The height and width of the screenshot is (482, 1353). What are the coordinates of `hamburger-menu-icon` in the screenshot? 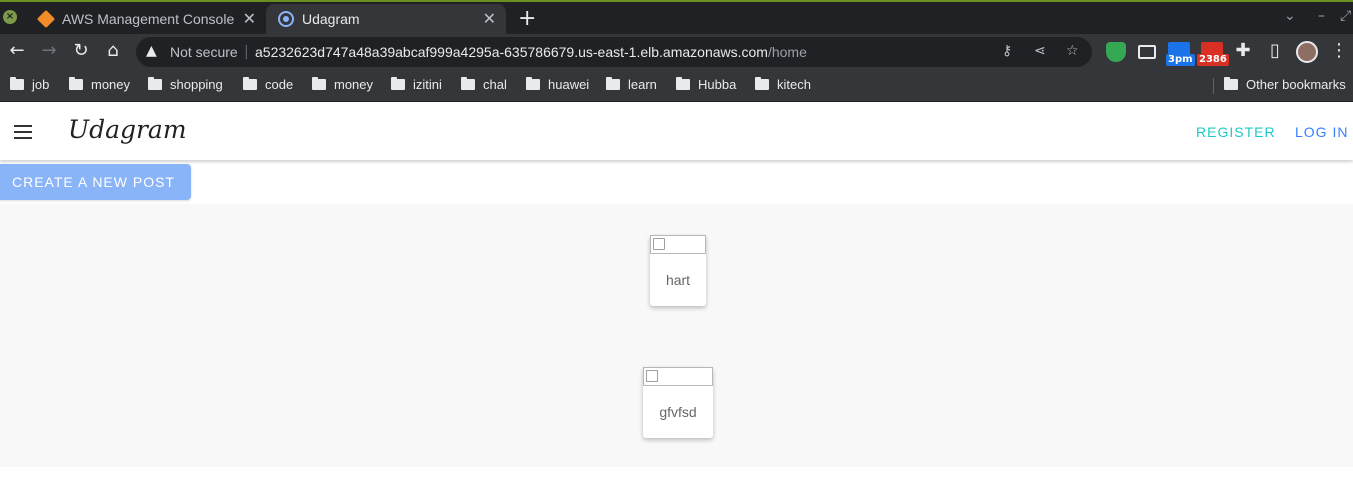 It's located at (23, 132).